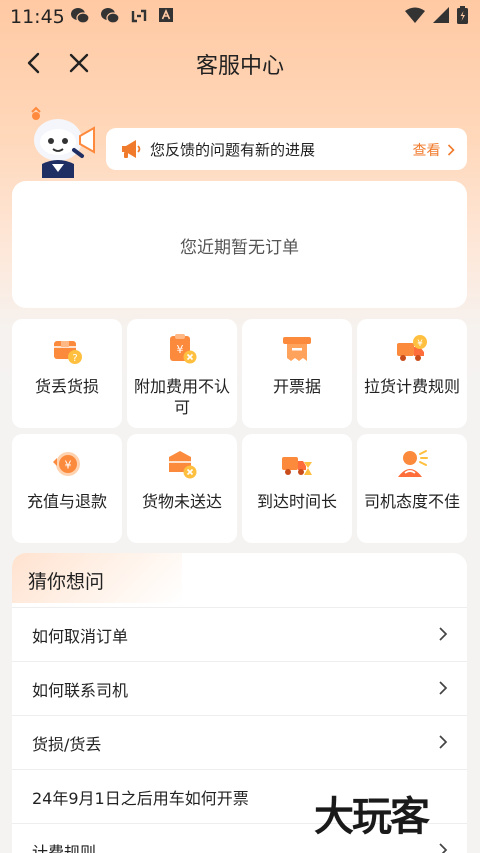  What do you see at coordinates (139, 18) in the screenshot?
I see `sync-icon` at bounding box center [139, 18].